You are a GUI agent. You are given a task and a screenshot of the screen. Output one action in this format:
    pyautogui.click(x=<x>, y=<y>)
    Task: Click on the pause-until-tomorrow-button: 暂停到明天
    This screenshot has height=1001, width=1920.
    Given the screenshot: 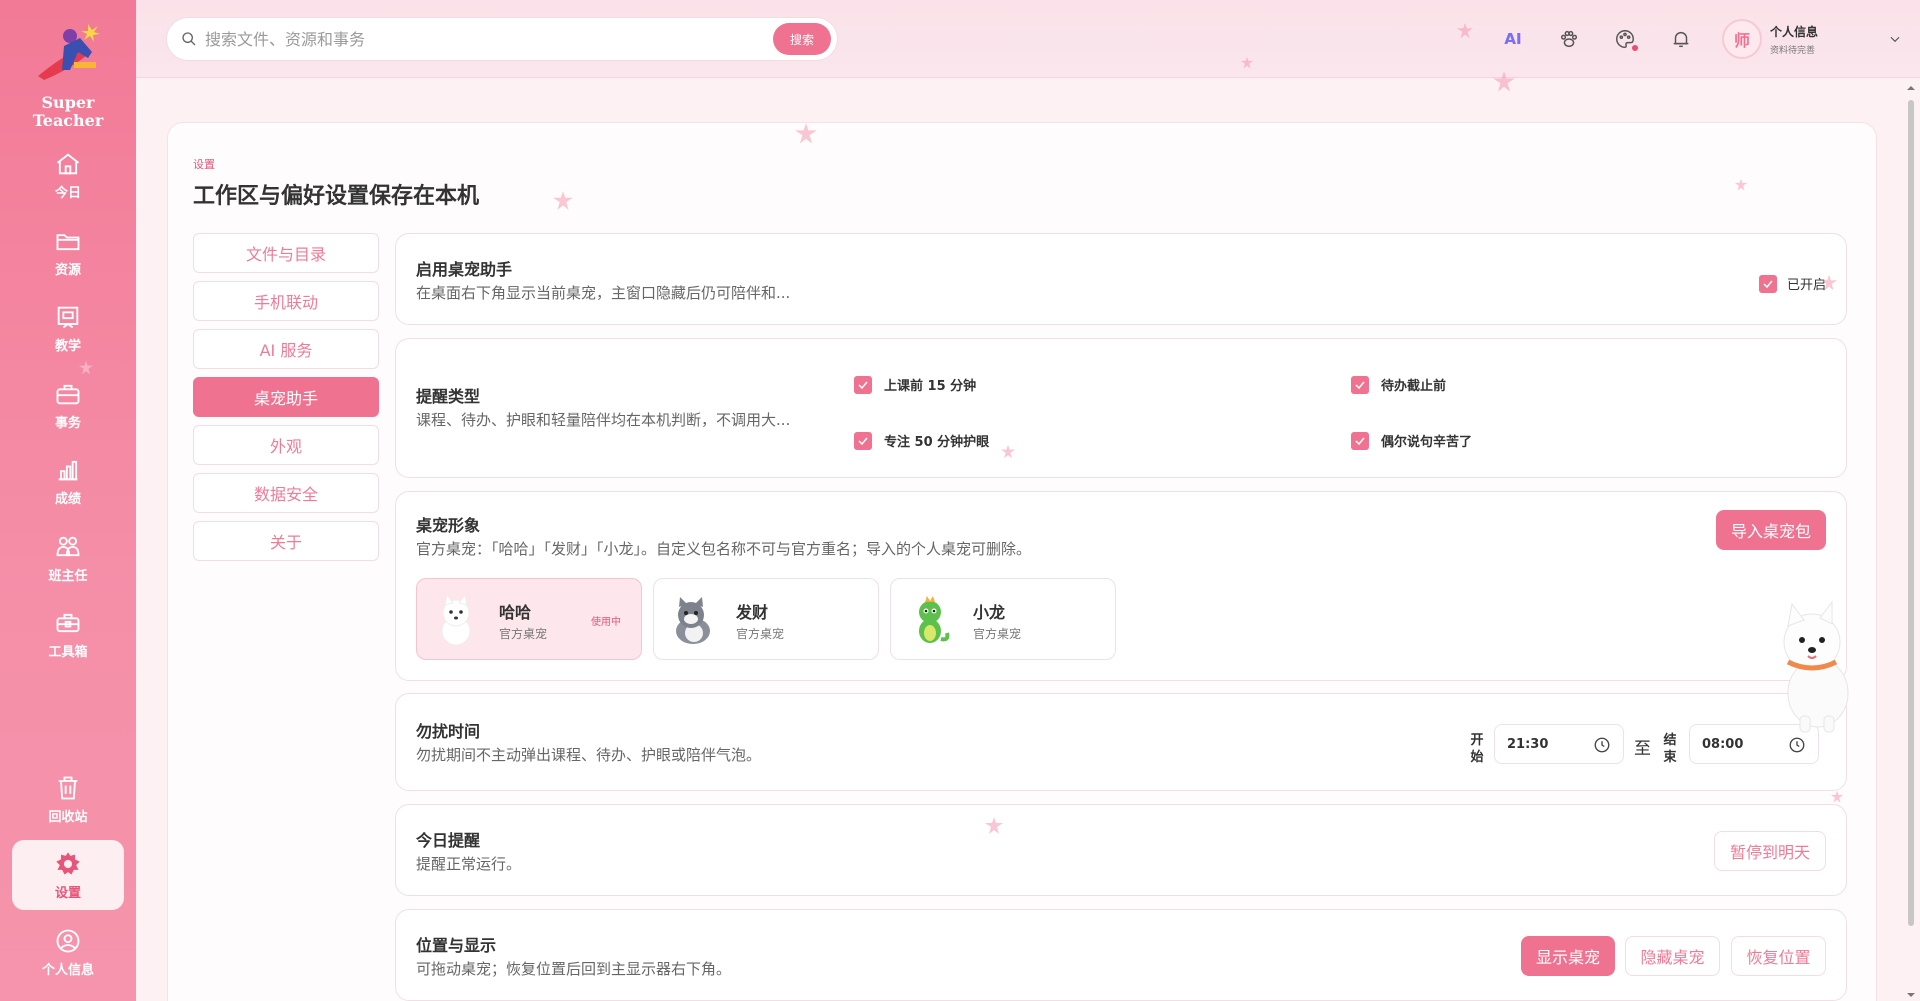 What is the action you would take?
    pyautogui.click(x=1770, y=851)
    